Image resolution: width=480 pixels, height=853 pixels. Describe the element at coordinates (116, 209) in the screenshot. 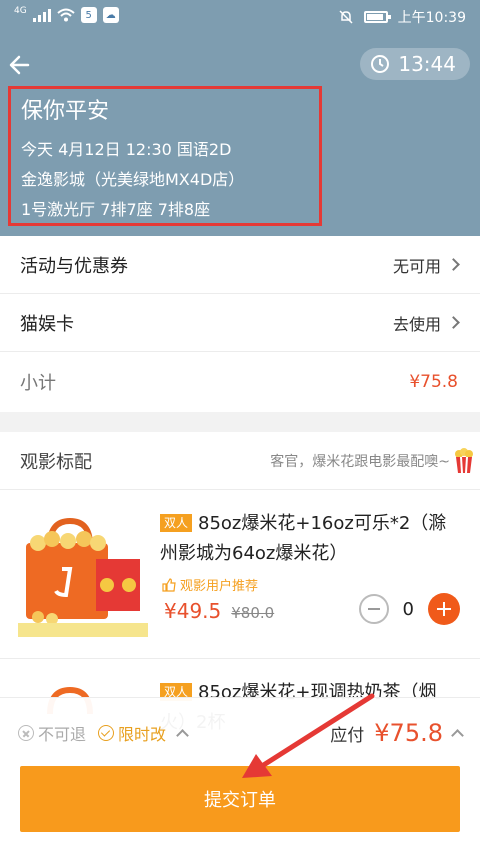

I see `seat-info: 1号激光厅 7排7座 7排8座` at that location.